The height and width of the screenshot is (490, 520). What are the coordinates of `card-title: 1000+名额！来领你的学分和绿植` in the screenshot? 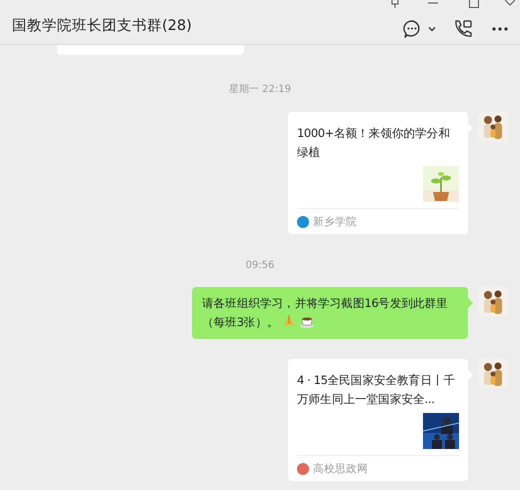 It's located at (374, 143).